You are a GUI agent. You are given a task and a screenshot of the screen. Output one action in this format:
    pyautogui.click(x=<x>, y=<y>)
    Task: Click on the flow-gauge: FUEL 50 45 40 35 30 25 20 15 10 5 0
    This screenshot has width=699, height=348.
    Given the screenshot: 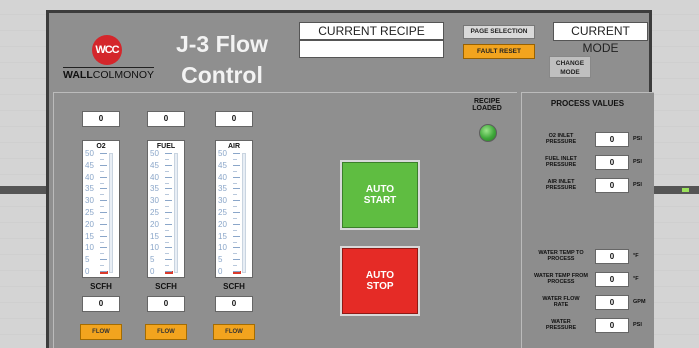 What is the action you would take?
    pyautogui.click(x=166, y=209)
    